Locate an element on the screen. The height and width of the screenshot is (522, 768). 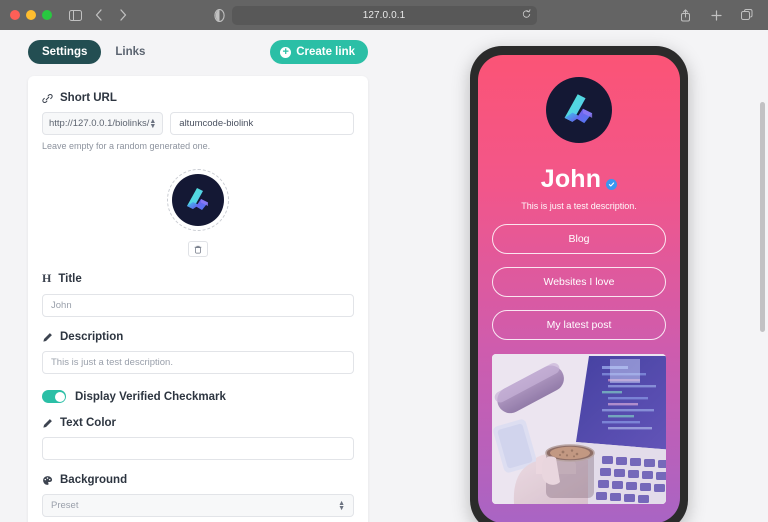
minimize-window-button is located at coordinates (31, 15).